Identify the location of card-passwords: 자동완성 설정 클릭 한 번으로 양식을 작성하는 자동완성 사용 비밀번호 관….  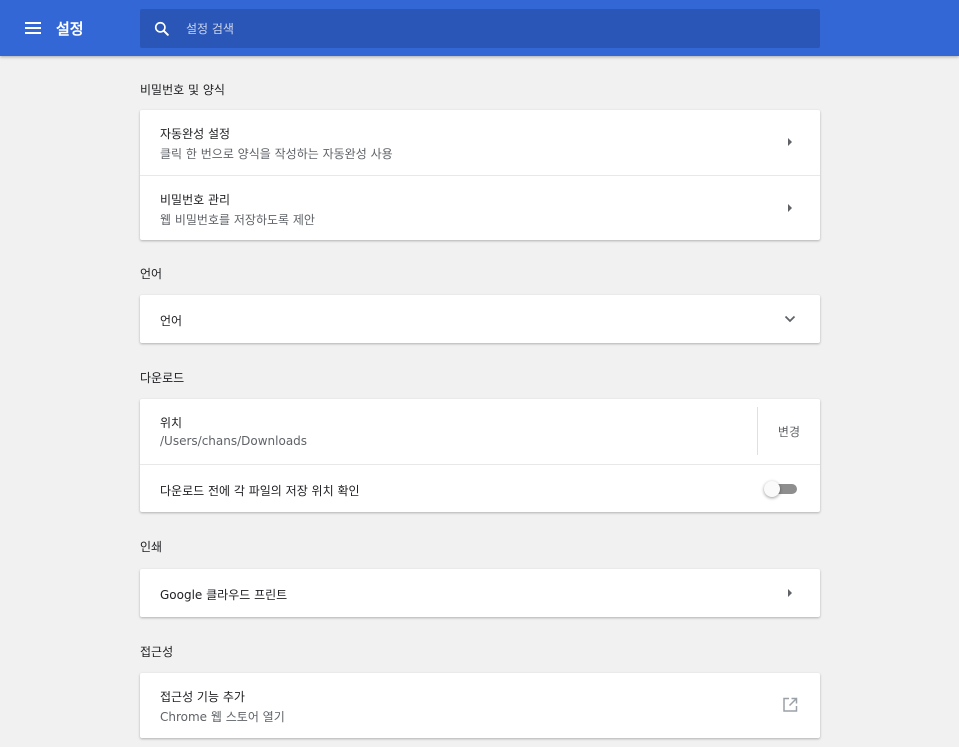
(480, 175).